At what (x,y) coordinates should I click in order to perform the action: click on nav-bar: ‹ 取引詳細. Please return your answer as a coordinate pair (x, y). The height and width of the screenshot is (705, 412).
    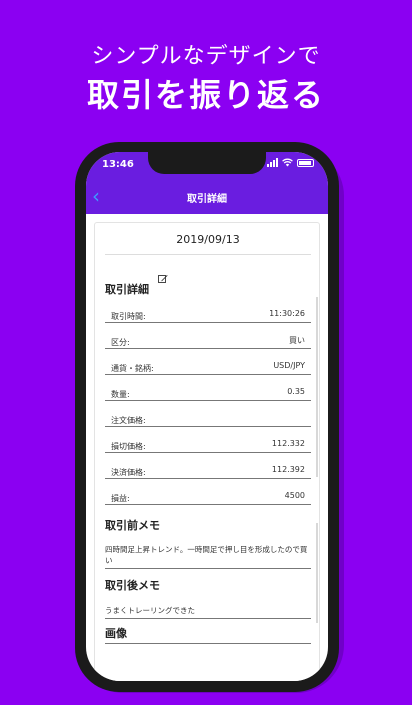
    Looking at the image, I should click on (207, 196).